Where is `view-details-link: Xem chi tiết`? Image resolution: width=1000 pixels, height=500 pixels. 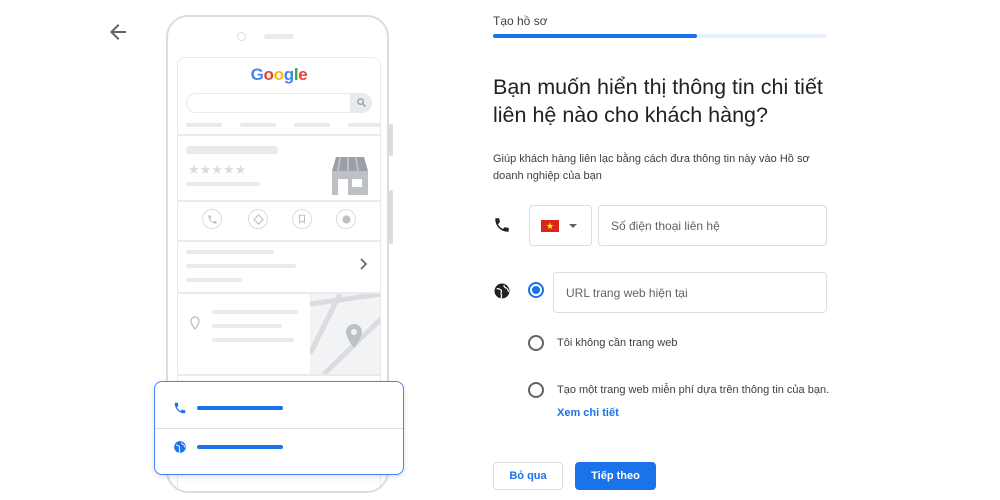
view-details-link: Xem chi tiết is located at coordinates (588, 413).